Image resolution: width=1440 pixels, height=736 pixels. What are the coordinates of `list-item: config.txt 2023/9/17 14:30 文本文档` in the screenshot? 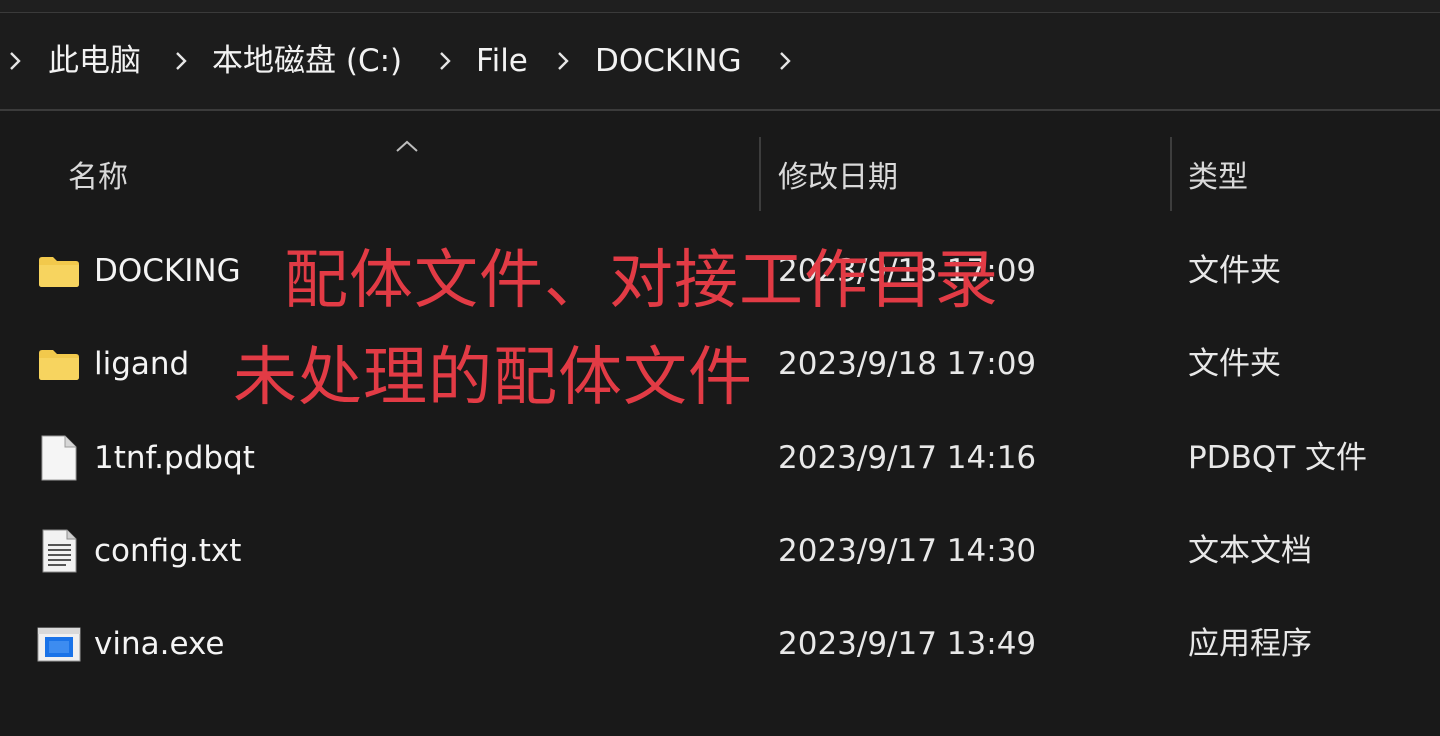 It's located at (720, 551).